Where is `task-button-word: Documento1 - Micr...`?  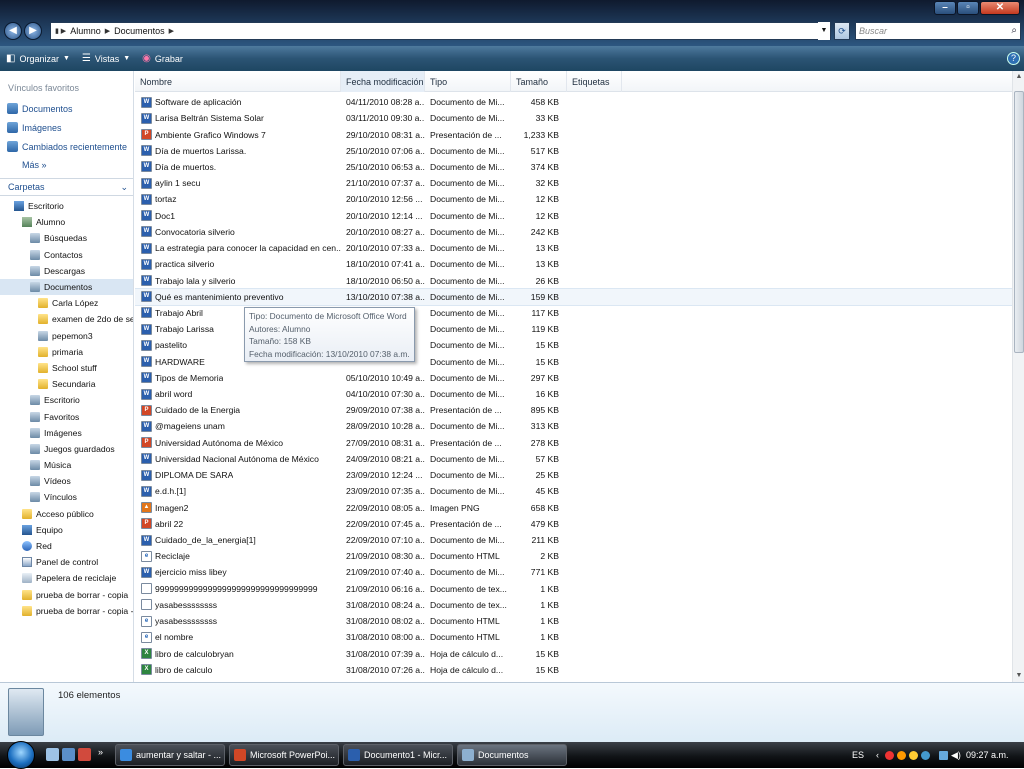
task-button-word: Documento1 - Micr... is located at coordinates (398, 755).